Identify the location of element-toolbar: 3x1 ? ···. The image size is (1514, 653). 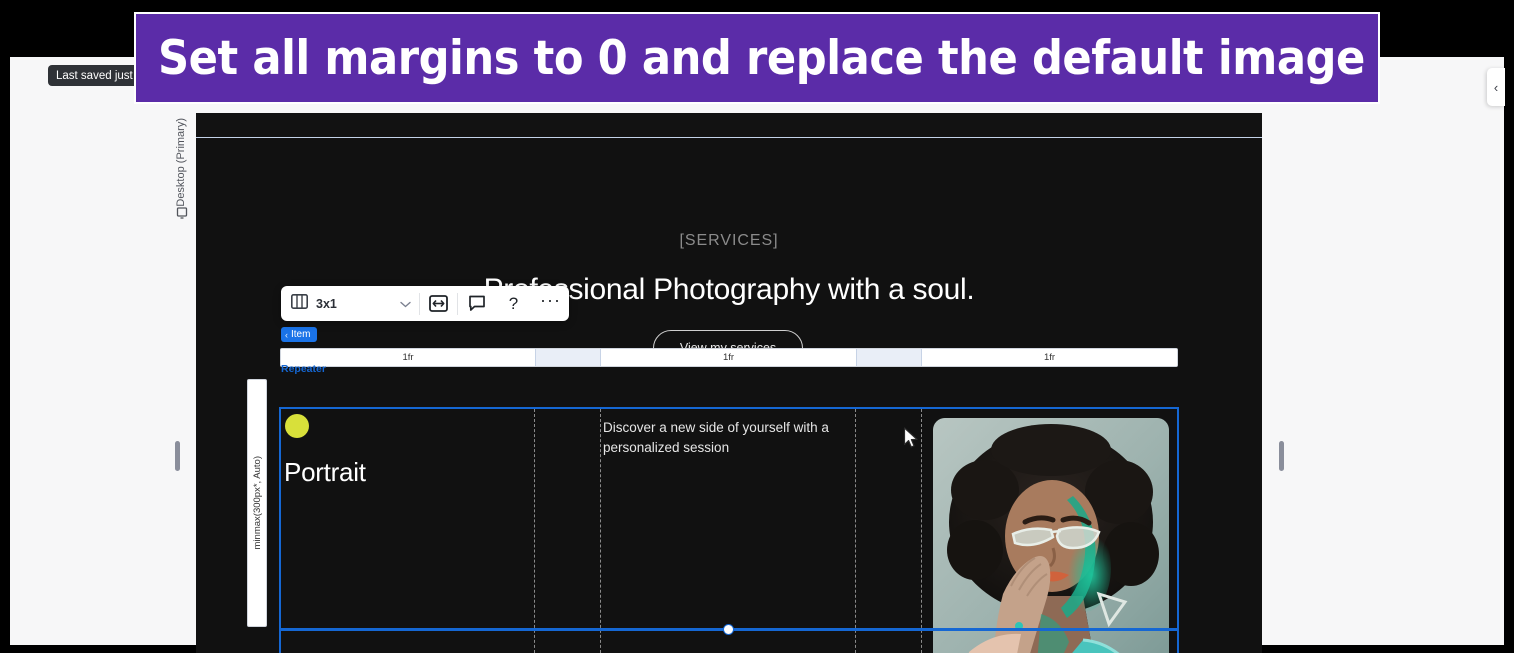
(425, 303).